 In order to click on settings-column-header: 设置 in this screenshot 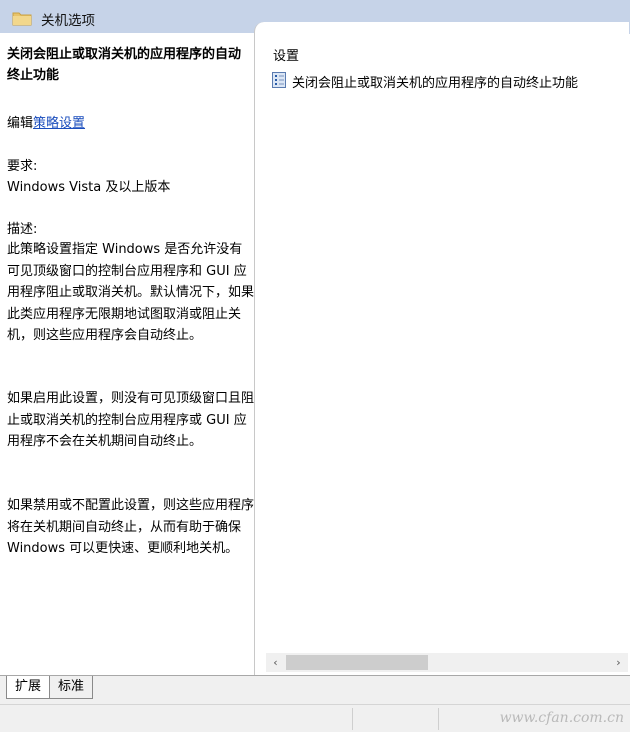, I will do `click(286, 54)`.